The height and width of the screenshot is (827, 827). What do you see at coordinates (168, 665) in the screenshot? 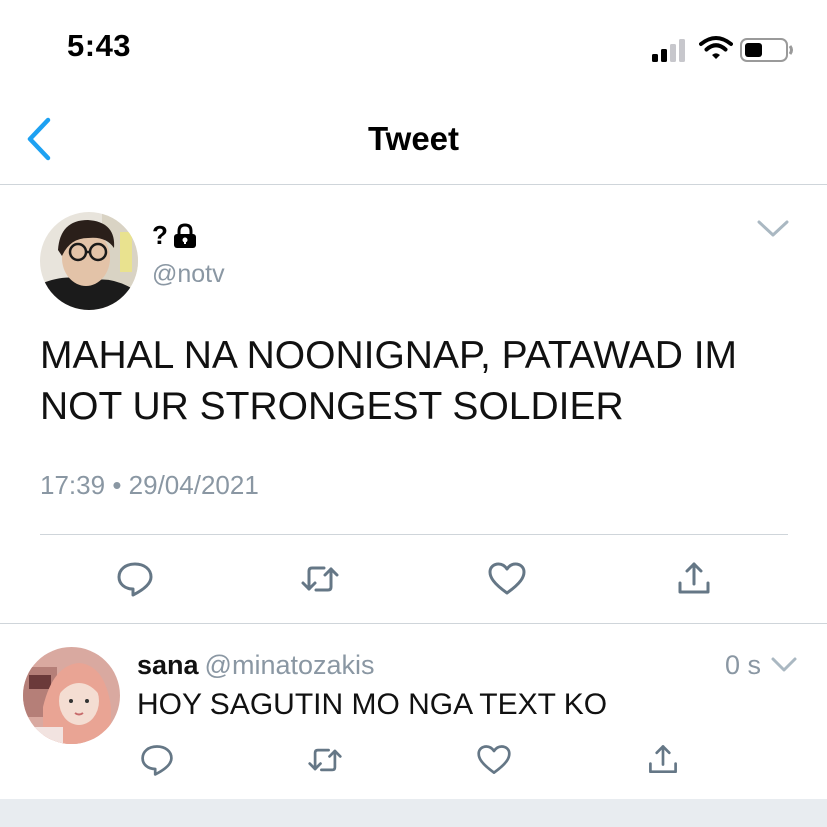
I see `reply-display-name: sana` at bounding box center [168, 665].